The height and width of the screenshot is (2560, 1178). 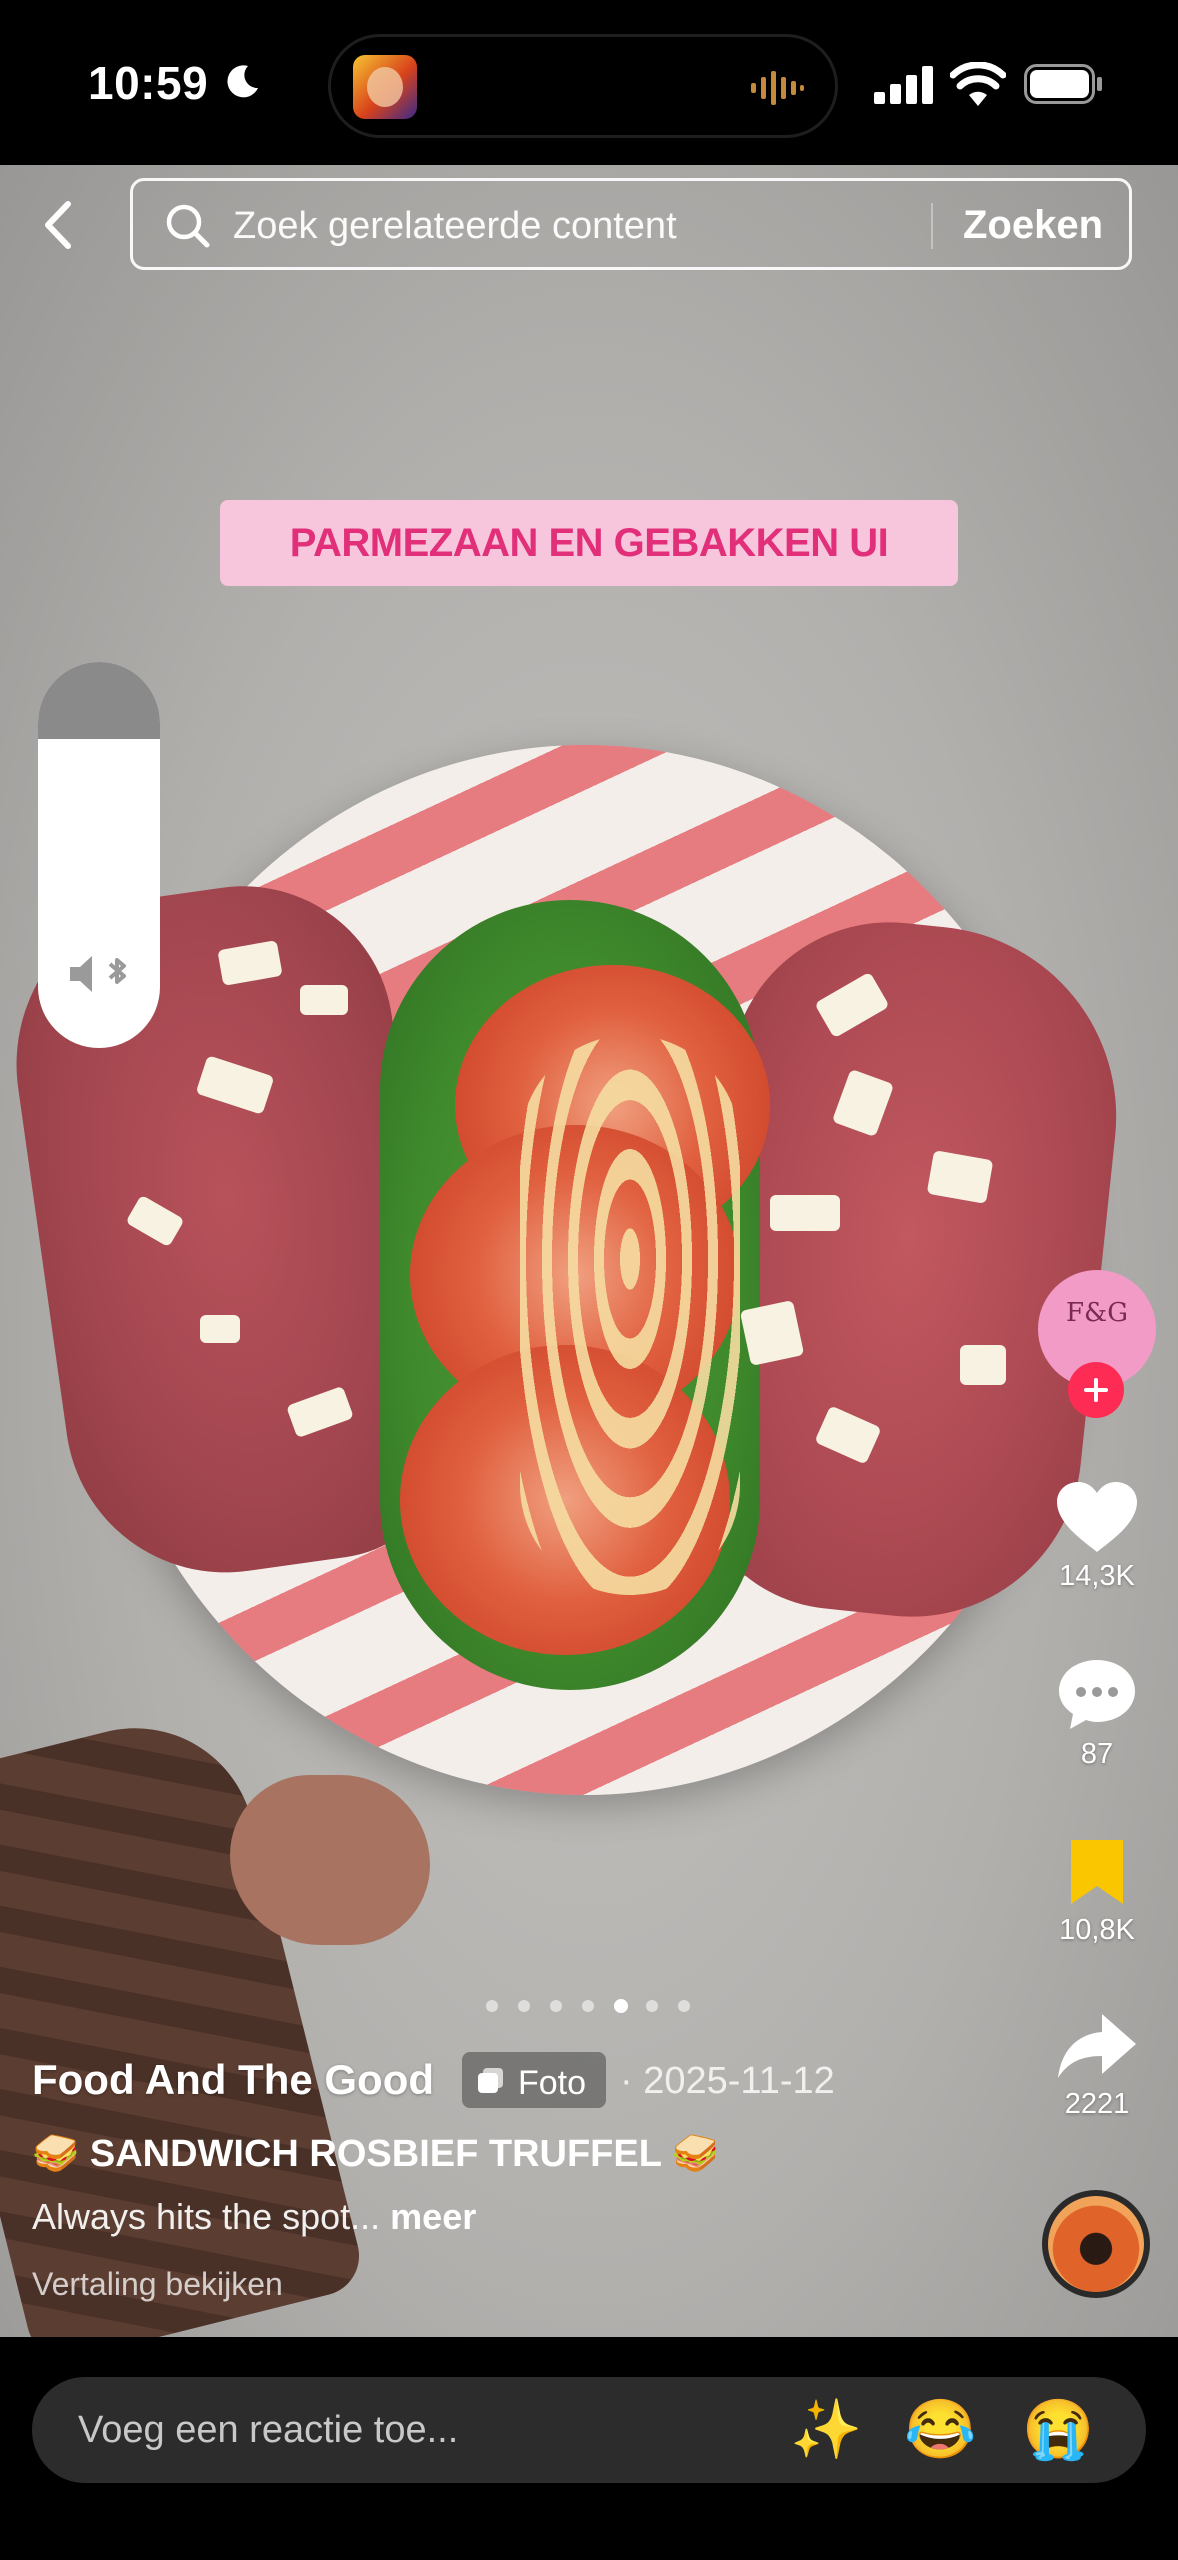 What do you see at coordinates (630, 1315) in the screenshot?
I see `fried-onions` at bounding box center [630, 1315].